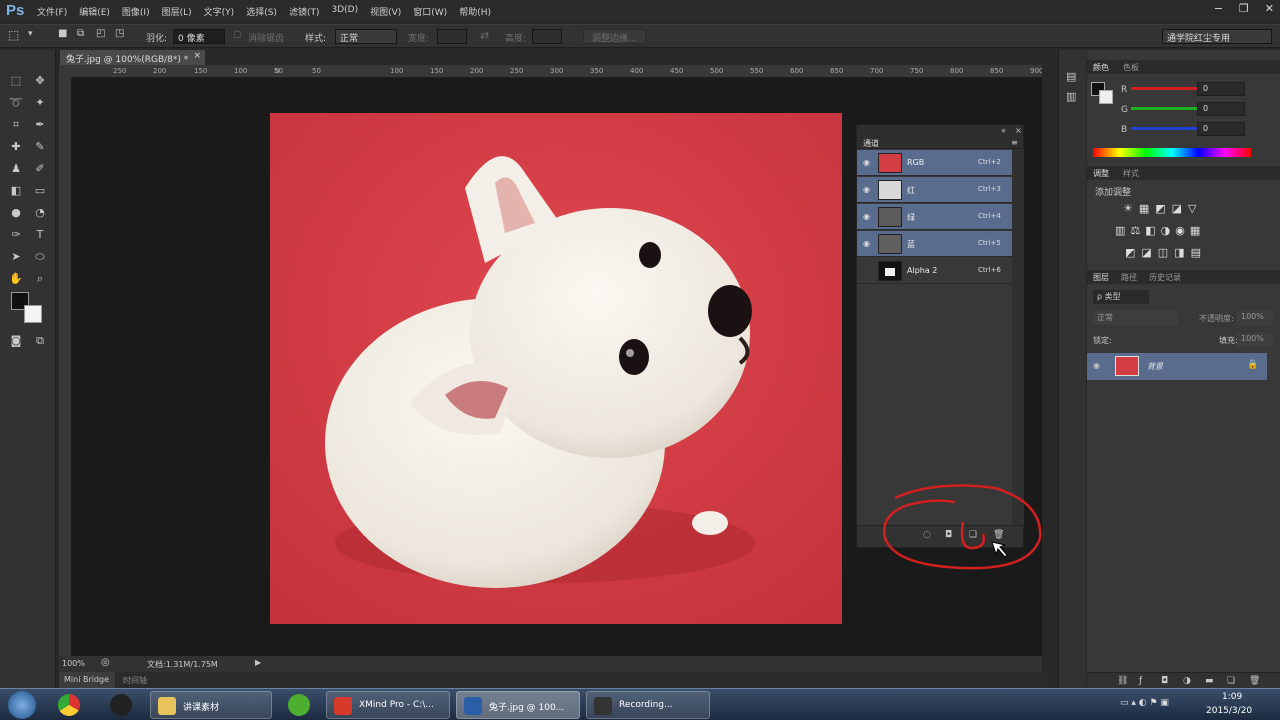 This screenshot has height=720, width=1280. What do you see at coordinates (385, 11) in the screenshot?
I see `menu-view: 视图(V)` at bounding box center [385, 11].